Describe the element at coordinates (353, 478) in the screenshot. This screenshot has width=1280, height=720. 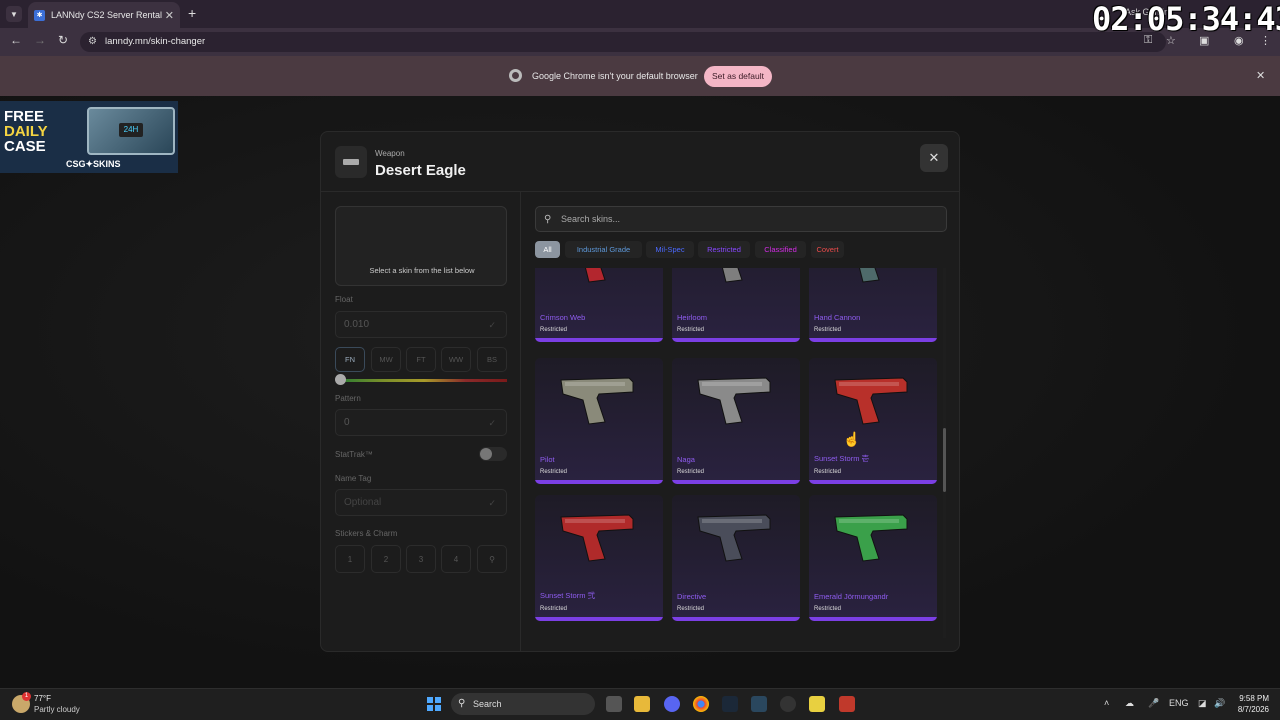
I see `nametag-label: Name Tag` at that location.